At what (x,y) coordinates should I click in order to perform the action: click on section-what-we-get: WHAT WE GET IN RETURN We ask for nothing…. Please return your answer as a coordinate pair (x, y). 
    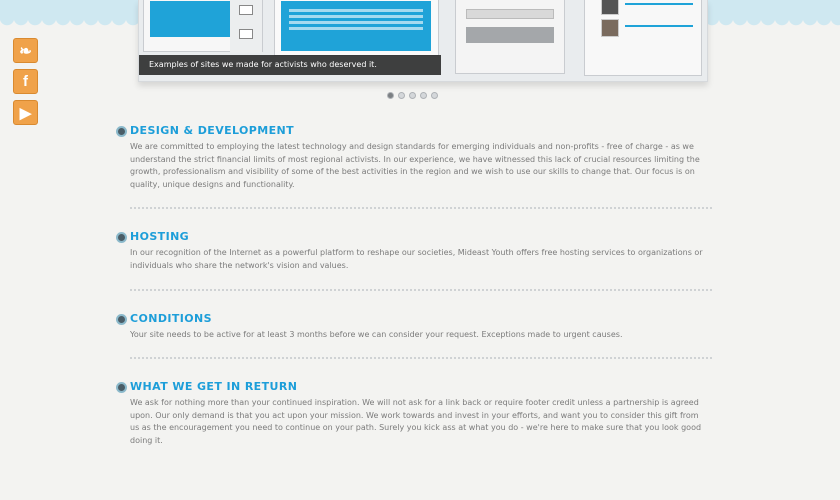
    Looking at the image, I should click on (416, 413).